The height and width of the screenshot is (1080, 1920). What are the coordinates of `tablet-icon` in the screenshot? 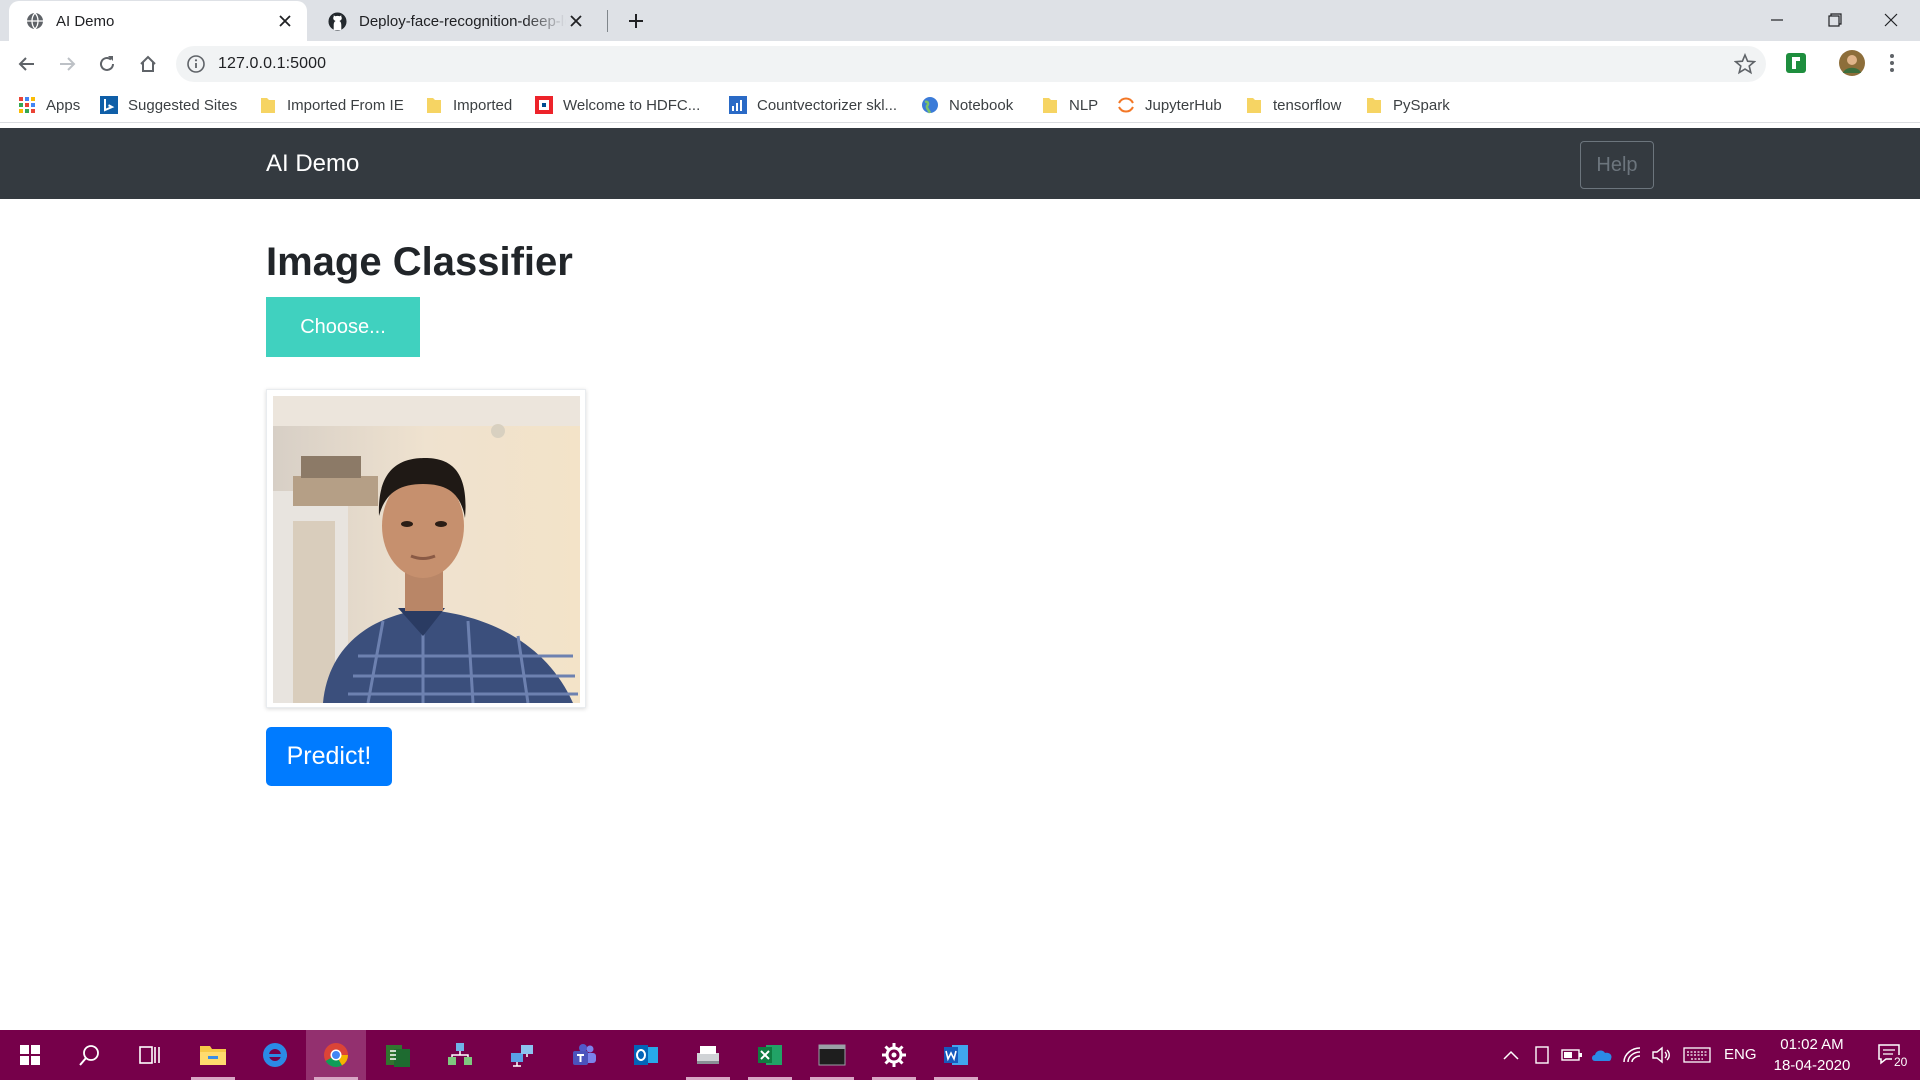 It's located at (1542, 1055).